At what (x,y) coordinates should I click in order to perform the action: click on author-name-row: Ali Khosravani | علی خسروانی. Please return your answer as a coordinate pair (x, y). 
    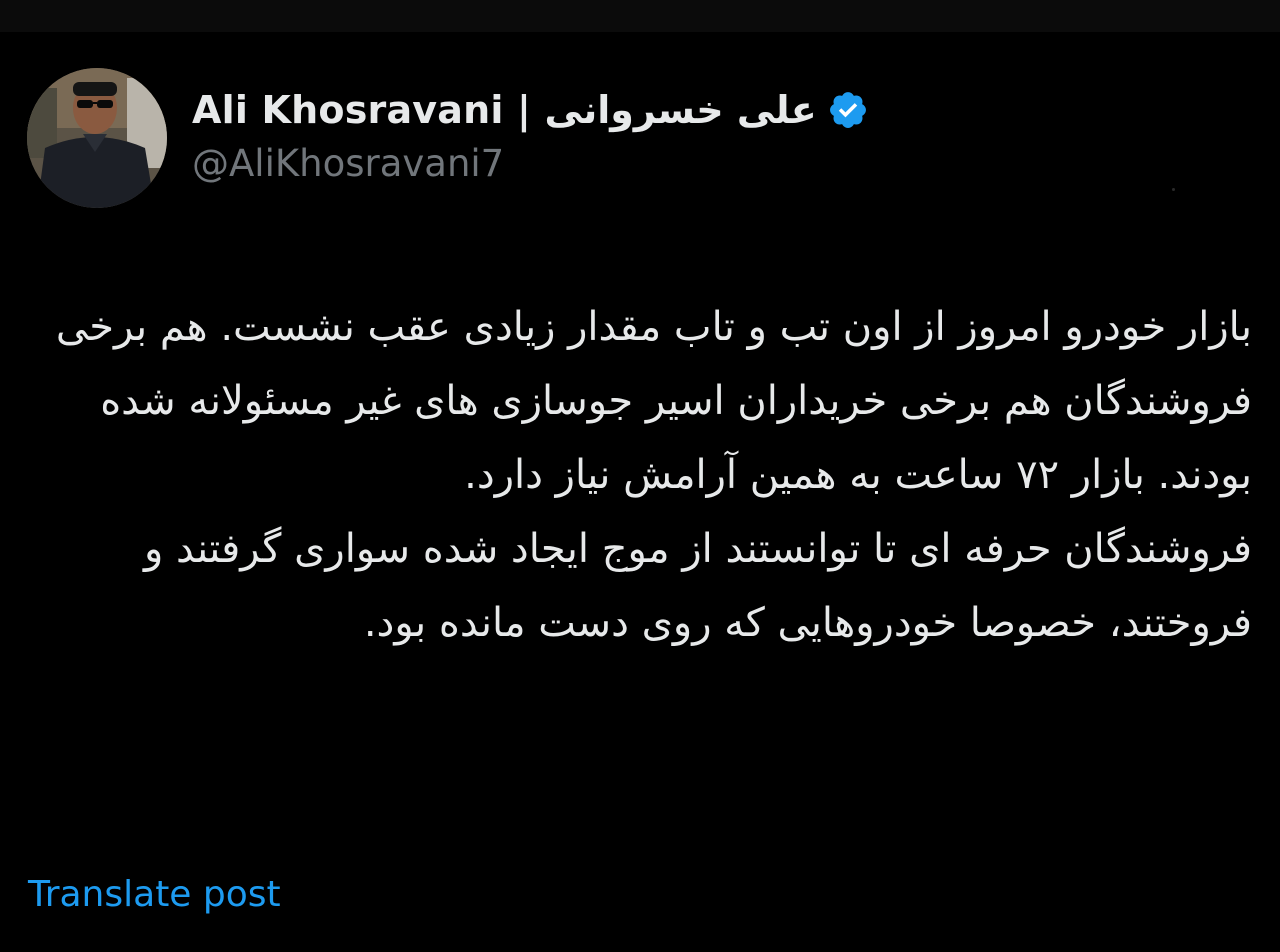
    Looking at the image, I should click on (530, 110).